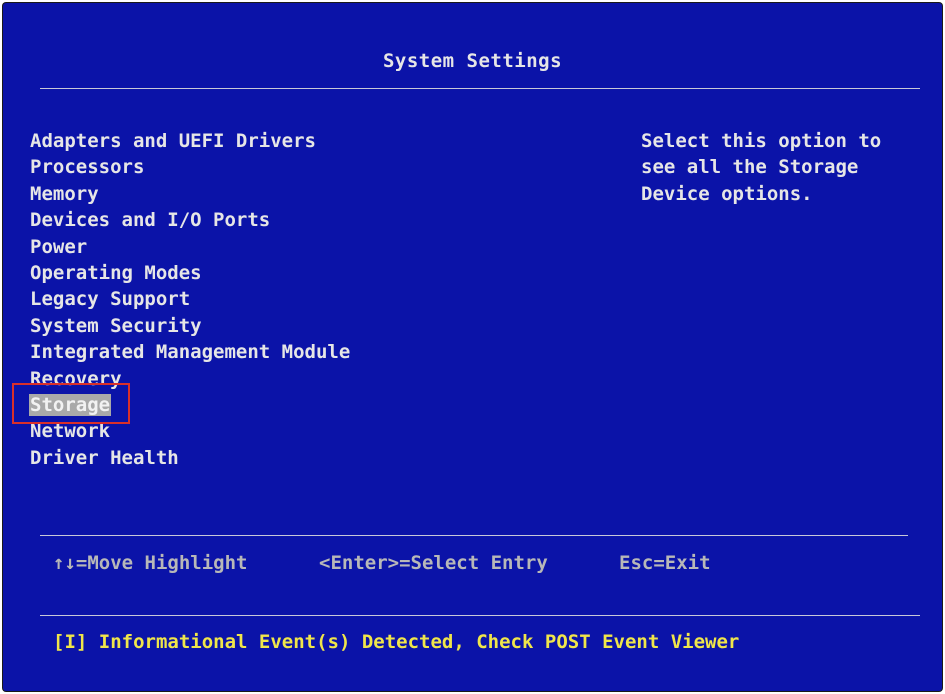 The height and width of the screenshot is (694, 945). Describe the element at coordinates (116, 325) in the screenshot. I see `menu-item-label: System Security` at that location.